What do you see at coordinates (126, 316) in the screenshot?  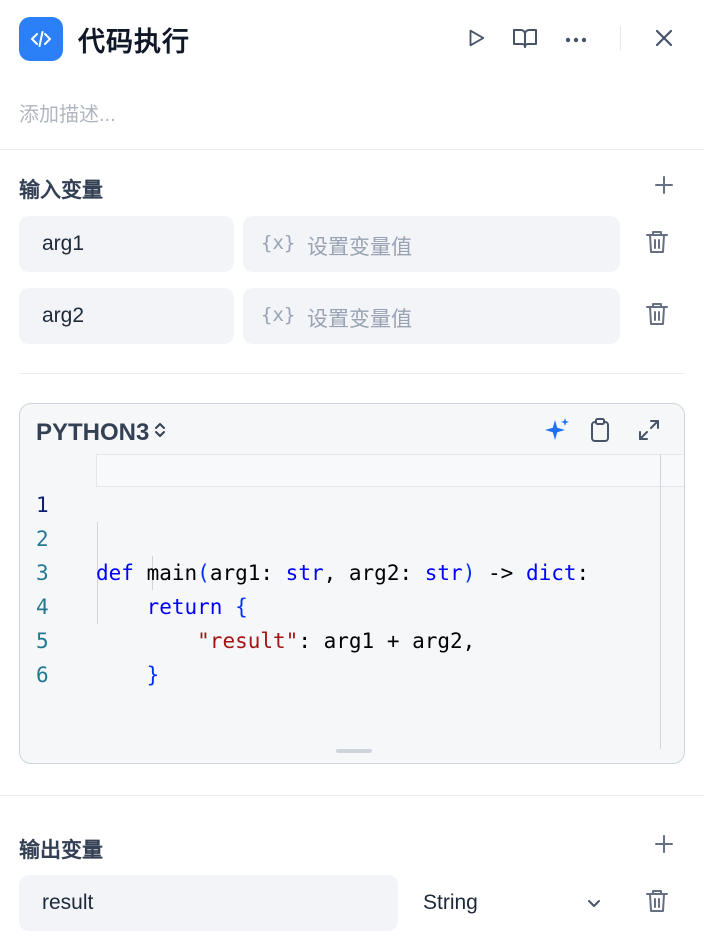 I see `input-variable-name: arg2` at bounding box center [126, 316].